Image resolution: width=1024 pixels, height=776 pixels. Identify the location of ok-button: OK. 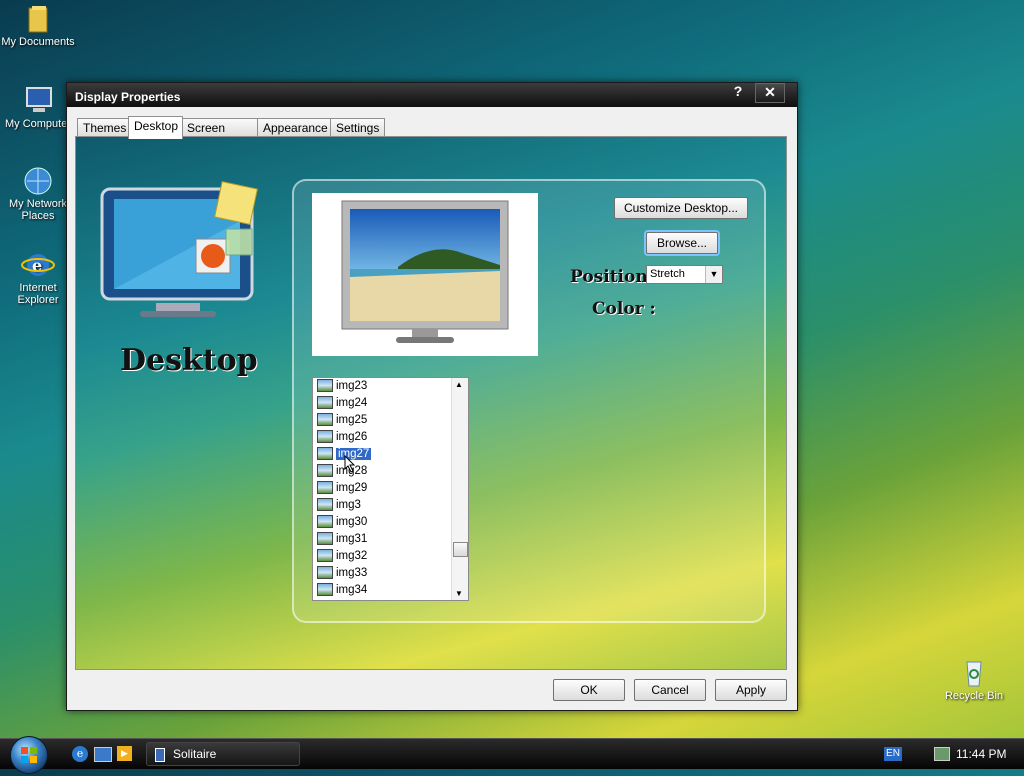
(589, 690).